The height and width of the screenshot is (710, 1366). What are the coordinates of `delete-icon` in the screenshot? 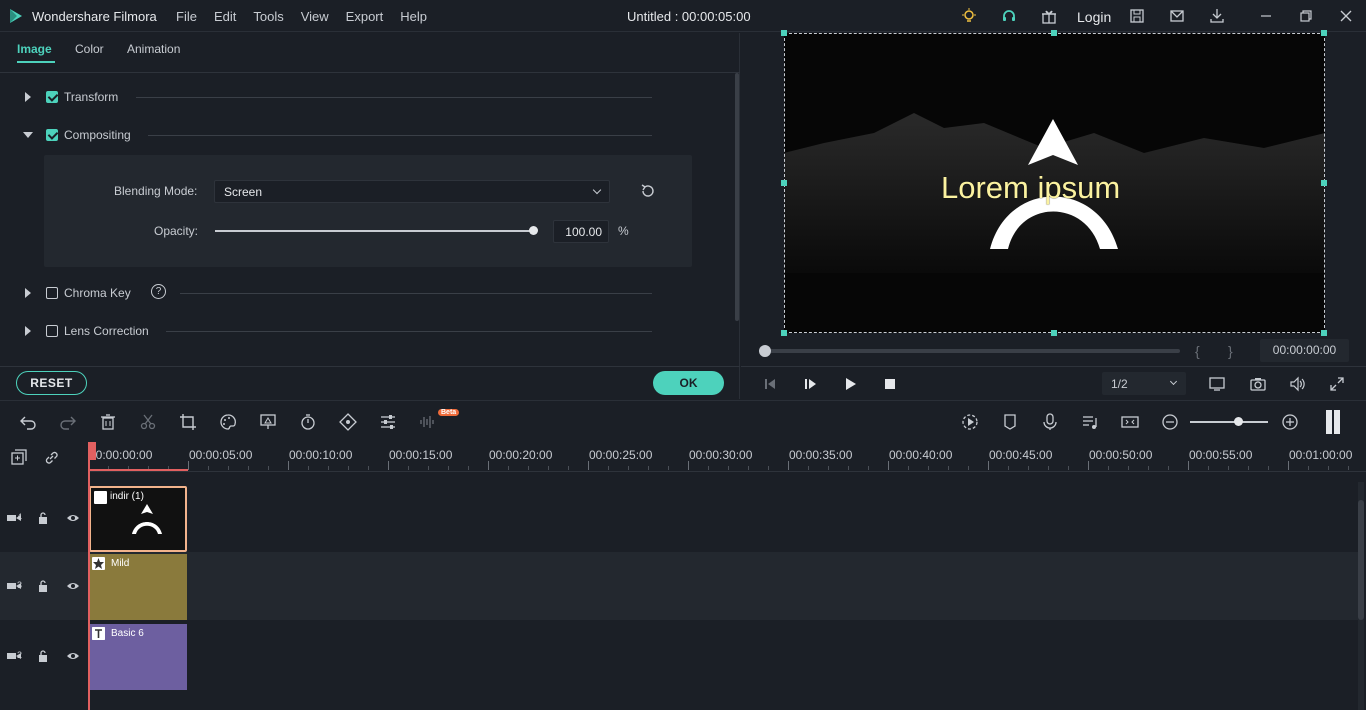 It's located at (108, 422).